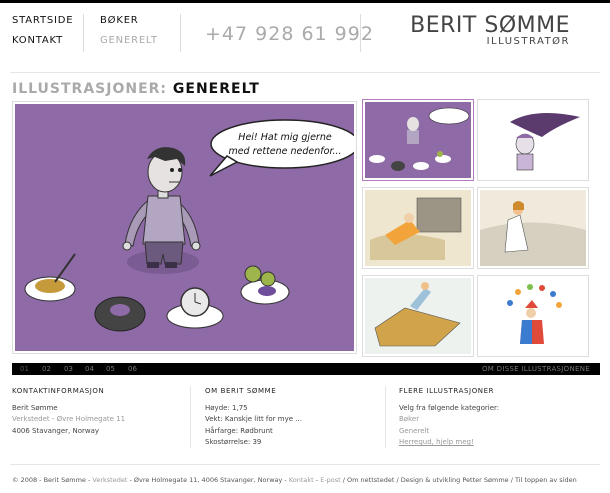 The height and width of the screenshot is (493, 610). I want to click on help-link: Herregud, hjelp meg!, so click(449, 443).